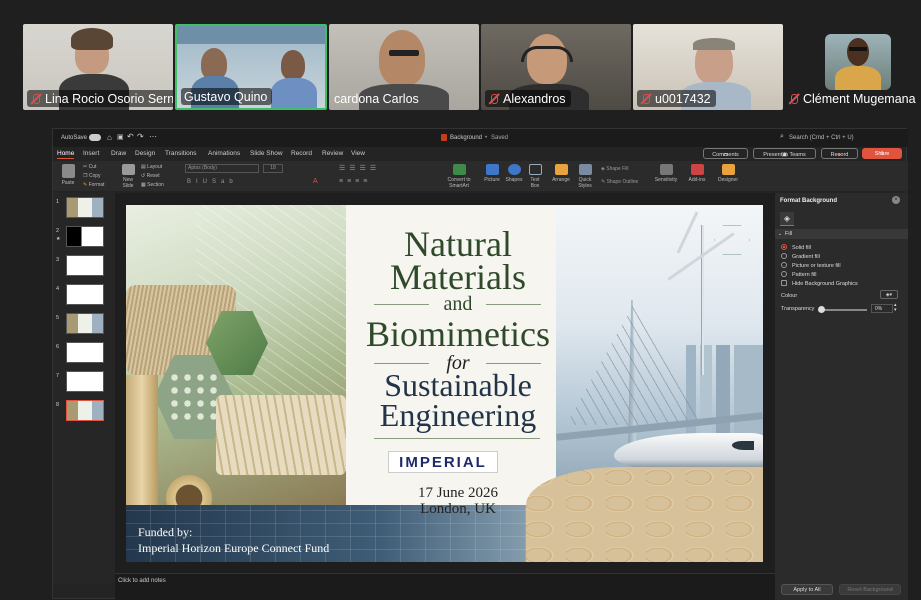 Image resolution: width=921 pixels, height=600 pixels. I want to click on tab-view: View, so click(358, 153).